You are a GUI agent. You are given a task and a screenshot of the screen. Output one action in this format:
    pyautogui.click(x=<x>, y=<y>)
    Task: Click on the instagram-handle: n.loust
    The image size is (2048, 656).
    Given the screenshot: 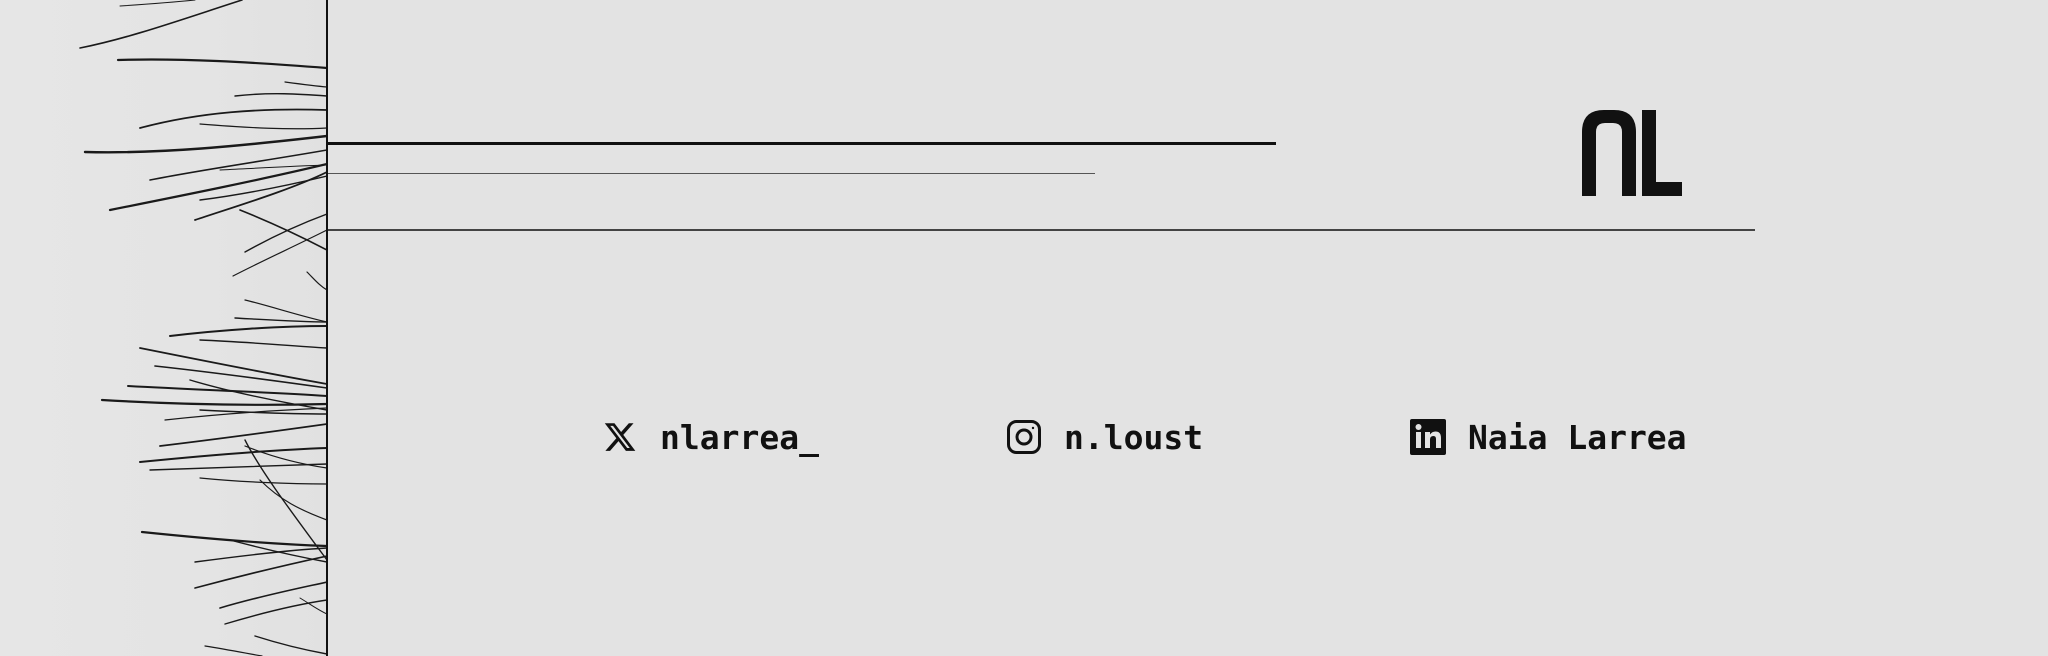 What is the action you would take?
    pyautogui.click(x=1134, y=437)
    